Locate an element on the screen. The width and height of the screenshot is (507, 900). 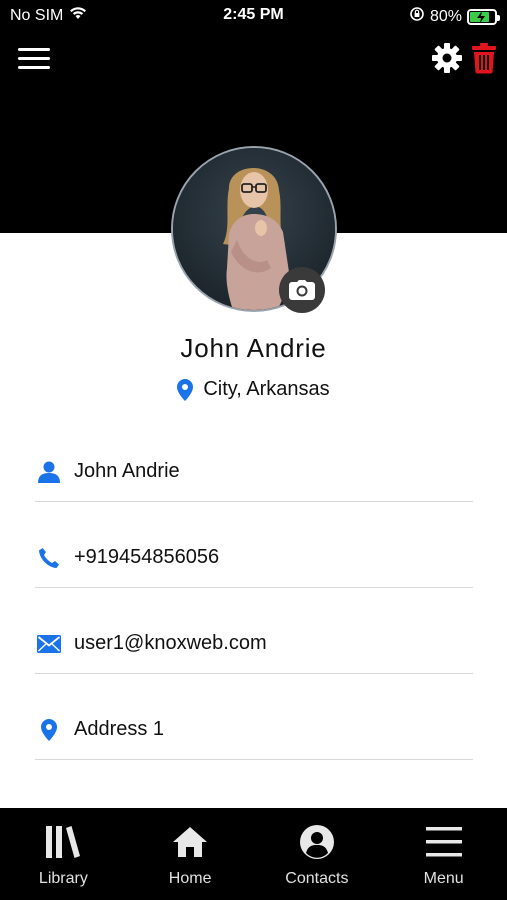
change-photo-button is located at coordinates (302, 290).